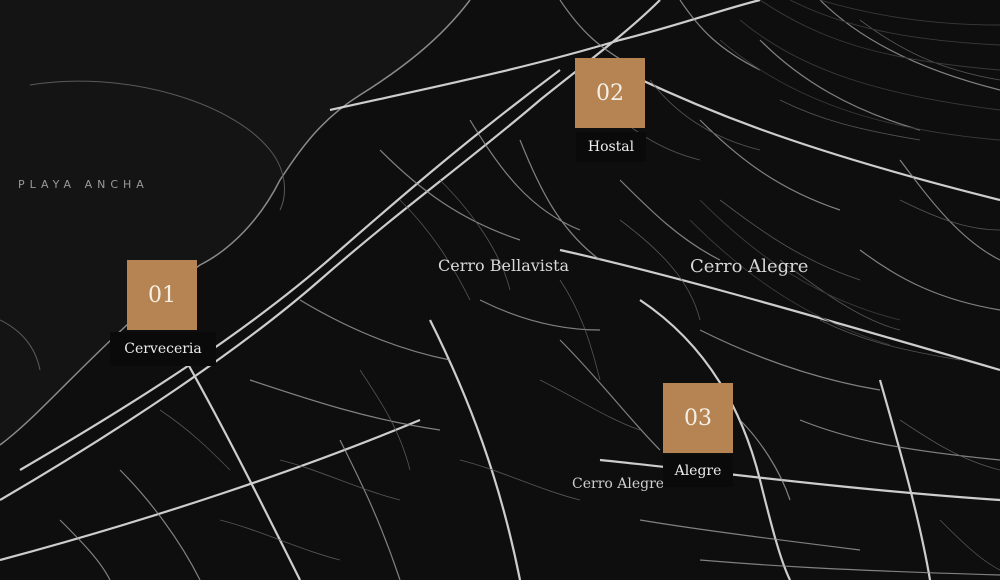  I want to click on map-marker-03: 03, so click(698, 418).